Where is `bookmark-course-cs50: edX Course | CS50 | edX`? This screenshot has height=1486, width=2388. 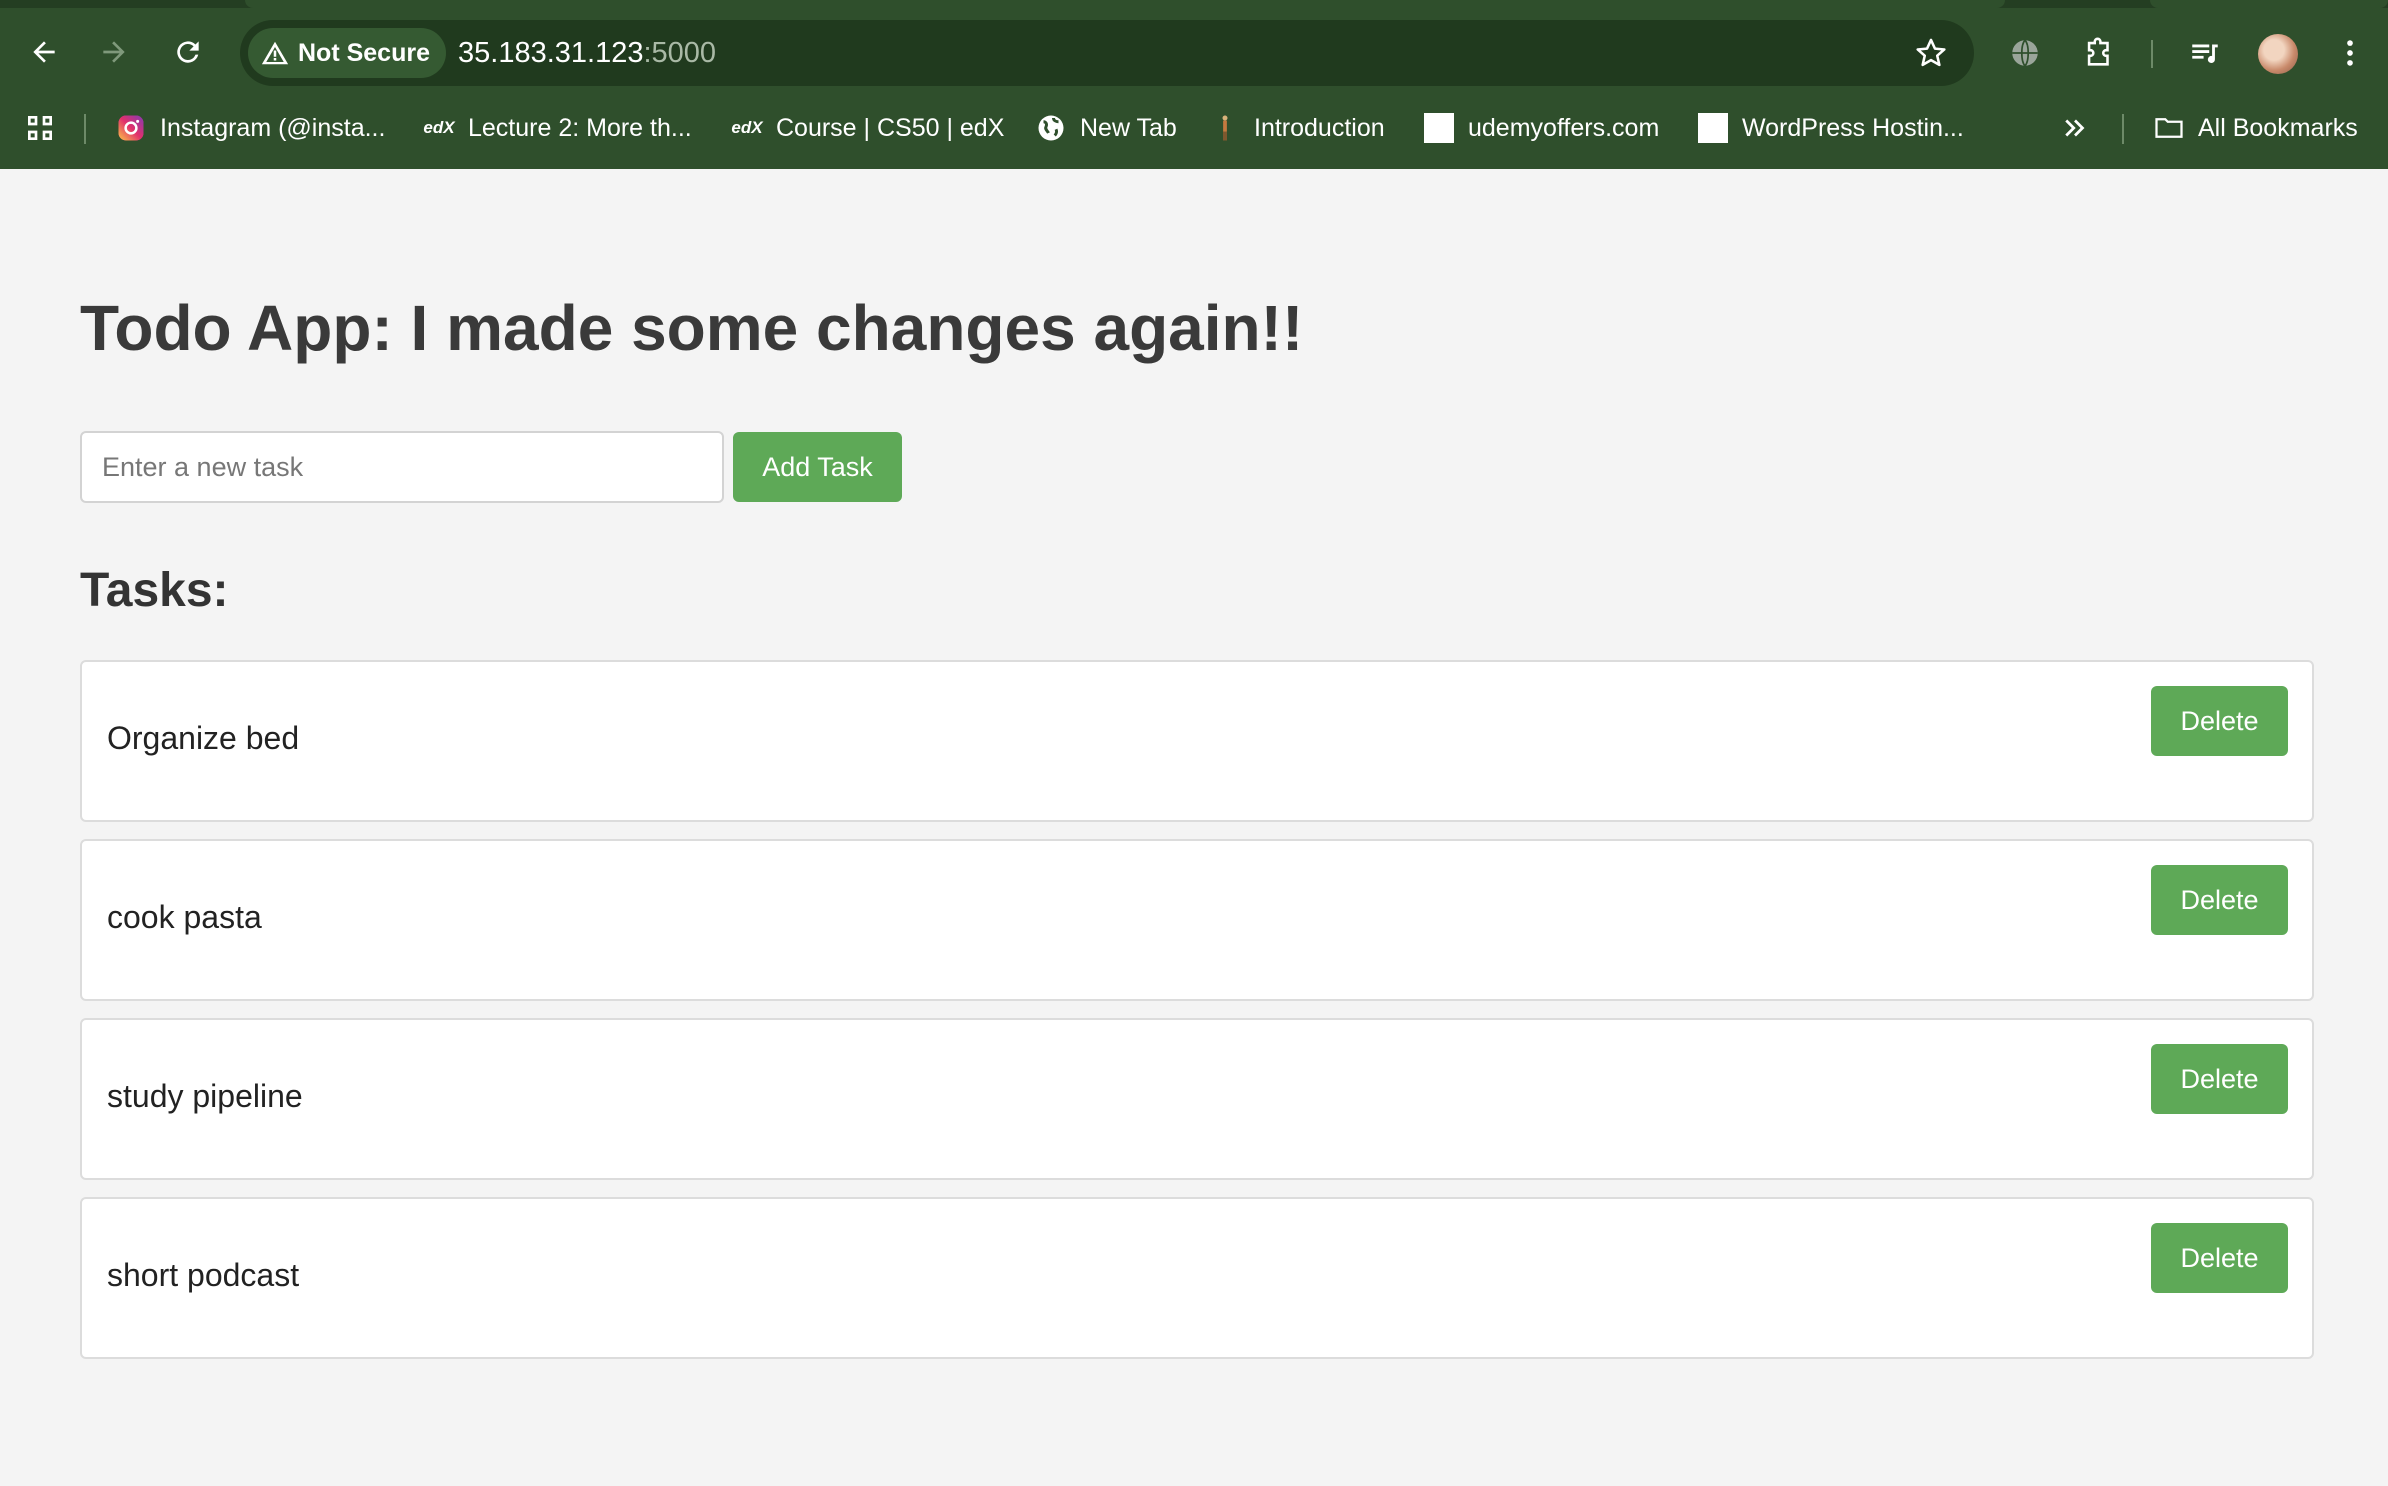 bookmark-course-cs50: edX Course | CS50 | edX is located at coordinates (868, 128).